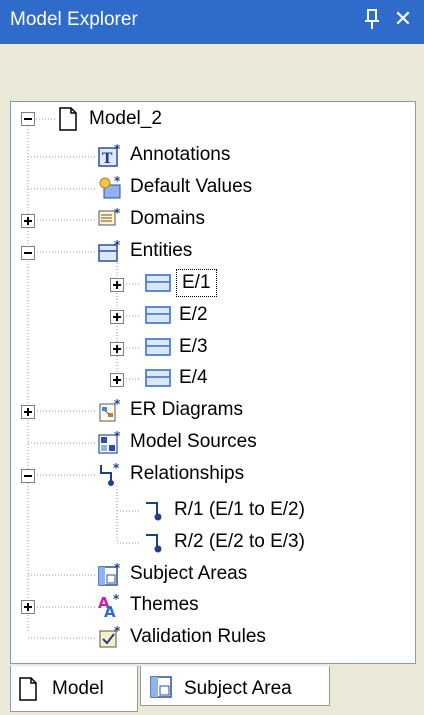  Describe the element at coordinates (255, 350) in the screenshot. I see `tree-node-entity-e3: E/3` at that location.